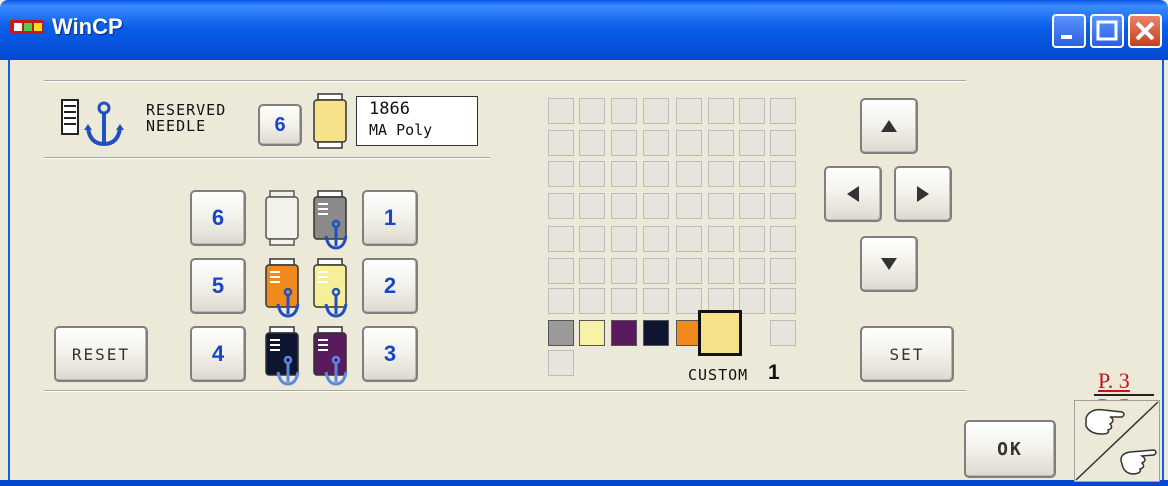 Image resolution: width=1168 pixels, height=486 pixels. What do you see at coordinates (907, 354) in the screenshot?
I see `set-button: SET` at bounding box center [907, 354].